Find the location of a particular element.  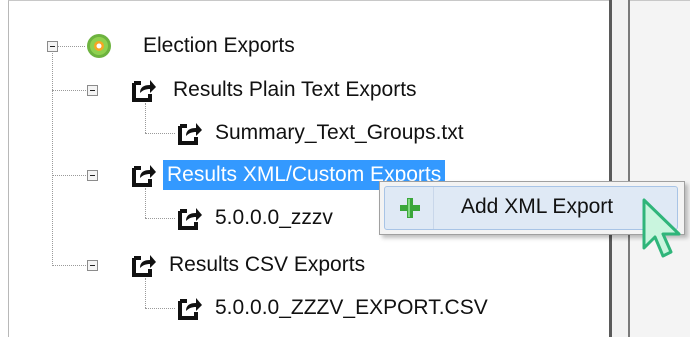

menu-icon-column is located at coordinates (433, 208).